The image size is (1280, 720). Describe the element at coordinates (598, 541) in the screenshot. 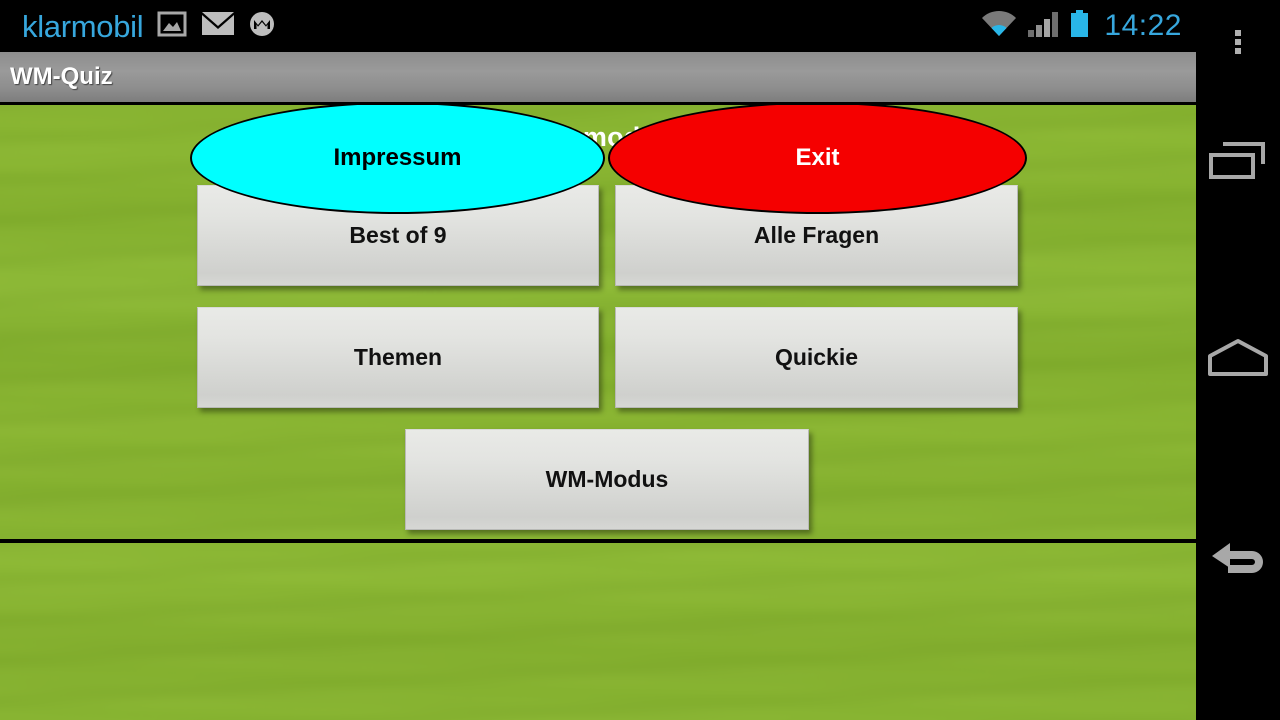

I see `footer-divider` at that location.